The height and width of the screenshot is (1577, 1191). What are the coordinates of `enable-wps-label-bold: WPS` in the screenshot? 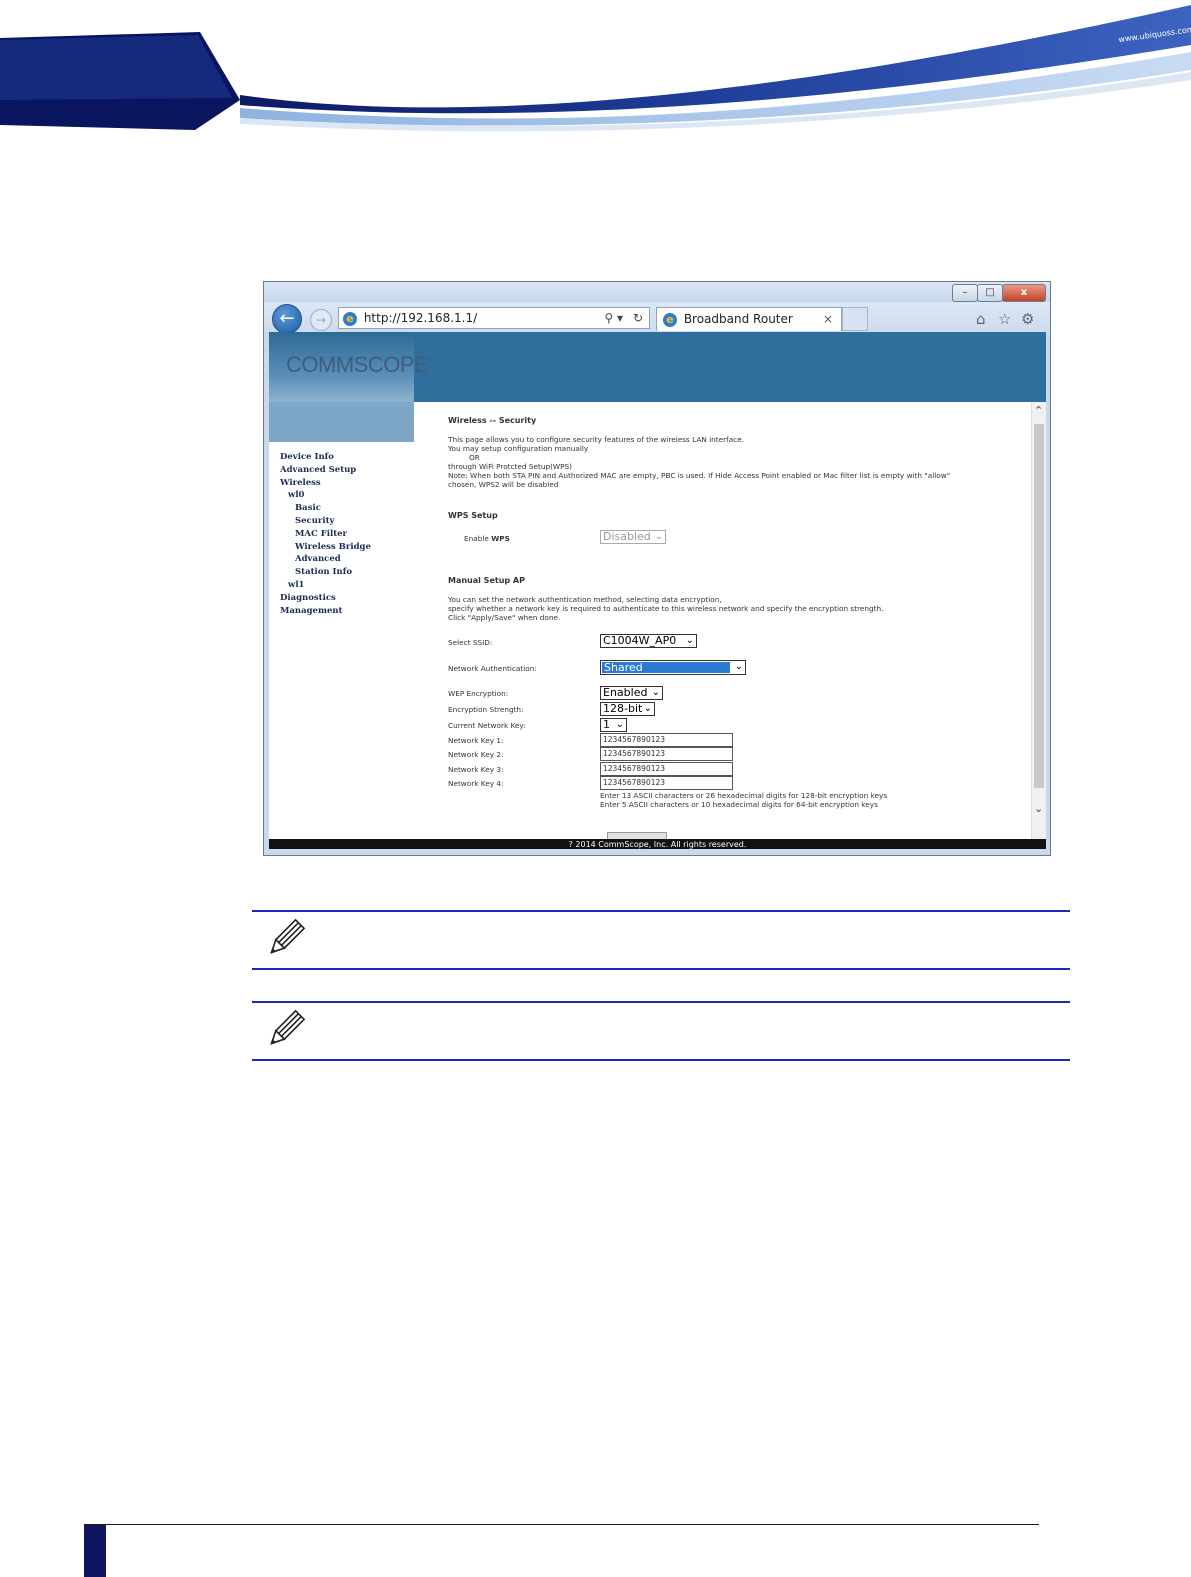 It's located at (500, 538).